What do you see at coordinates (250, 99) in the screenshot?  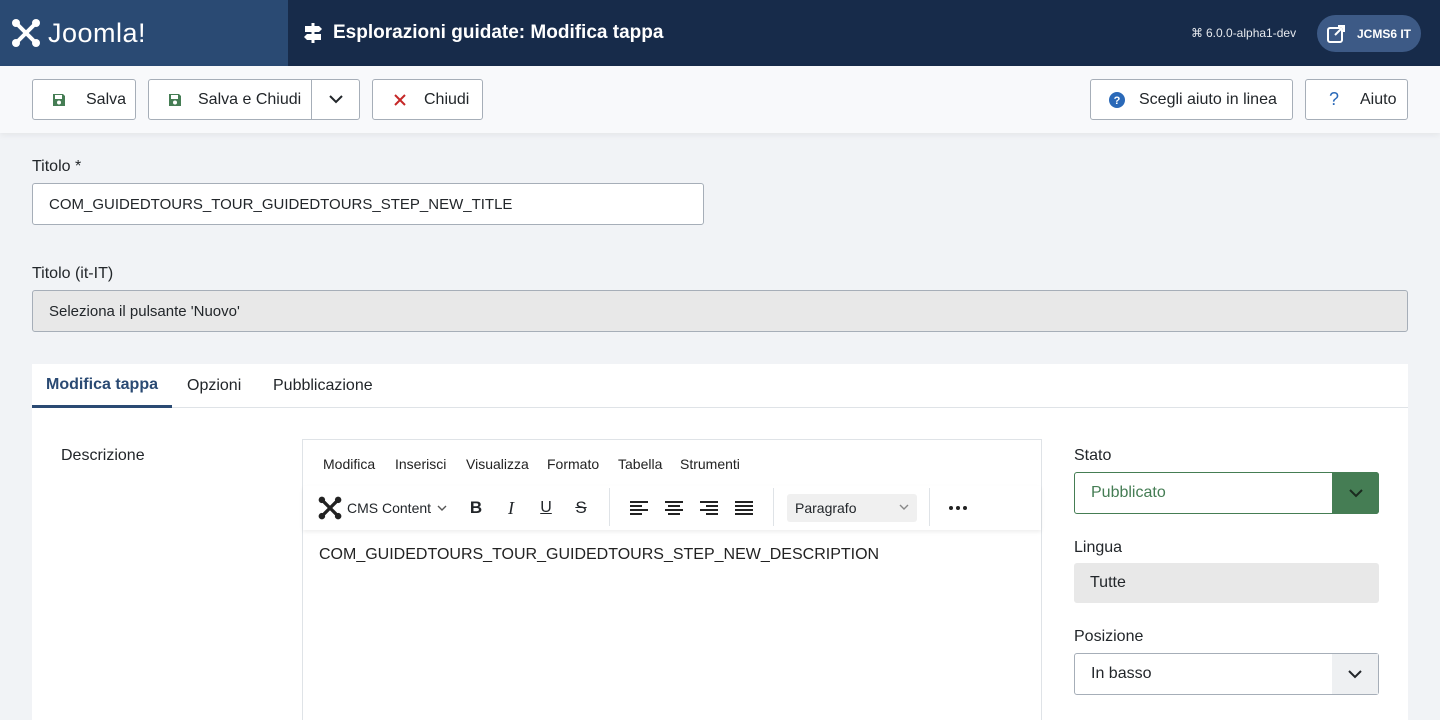 I see `save-close-label: Salva e Chiudi` at bounding box center [250, 99].